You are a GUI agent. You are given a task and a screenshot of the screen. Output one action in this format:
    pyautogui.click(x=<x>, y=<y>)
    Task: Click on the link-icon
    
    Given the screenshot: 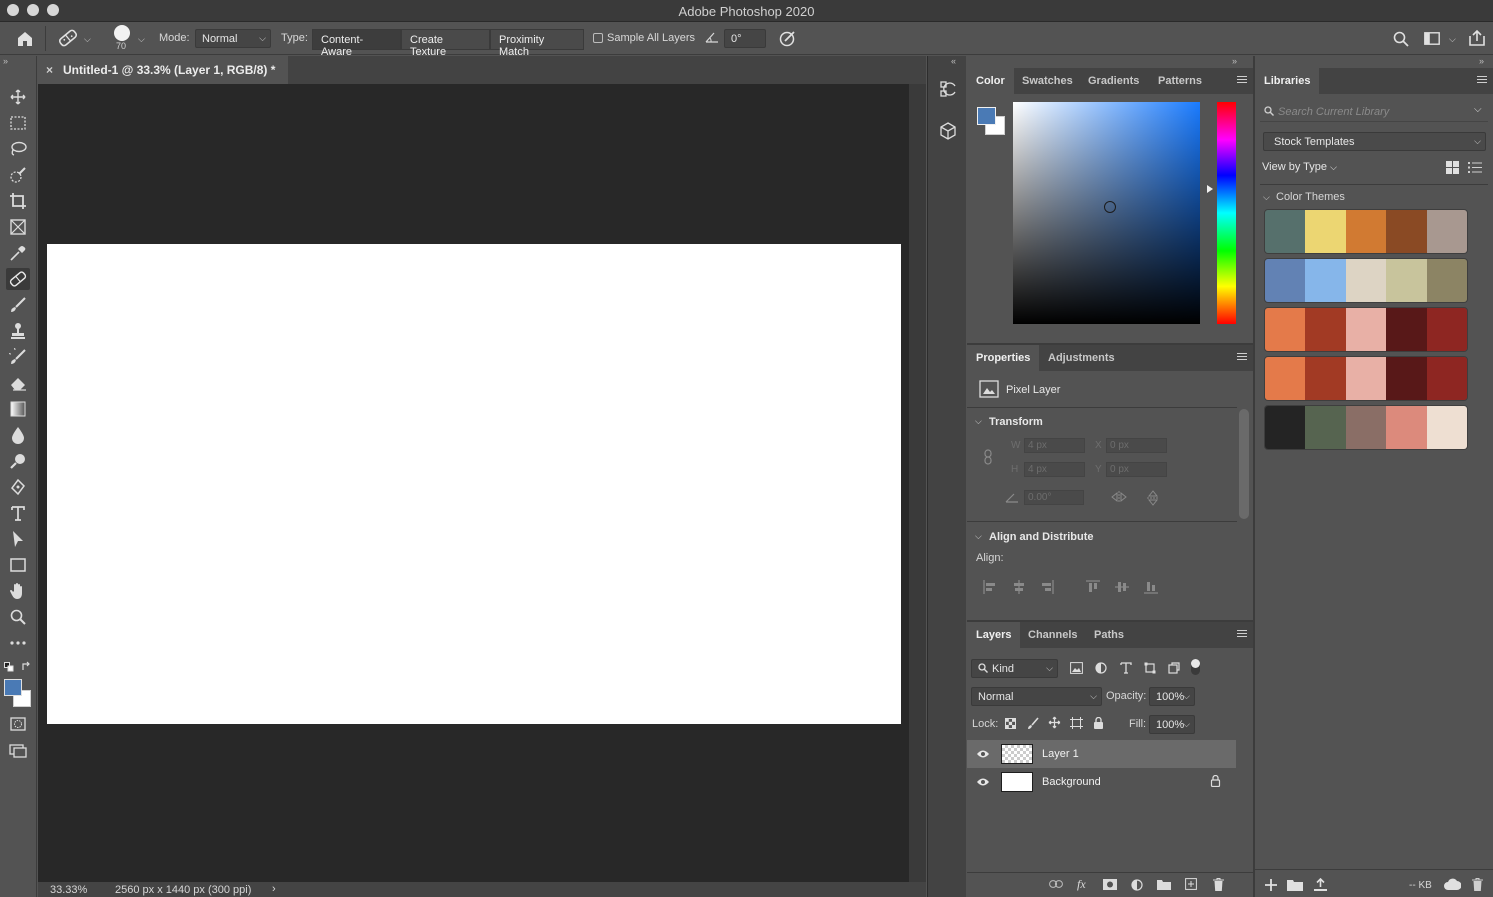 What is the action you would take?
    pyautogui.click(x=988, y=457)
    